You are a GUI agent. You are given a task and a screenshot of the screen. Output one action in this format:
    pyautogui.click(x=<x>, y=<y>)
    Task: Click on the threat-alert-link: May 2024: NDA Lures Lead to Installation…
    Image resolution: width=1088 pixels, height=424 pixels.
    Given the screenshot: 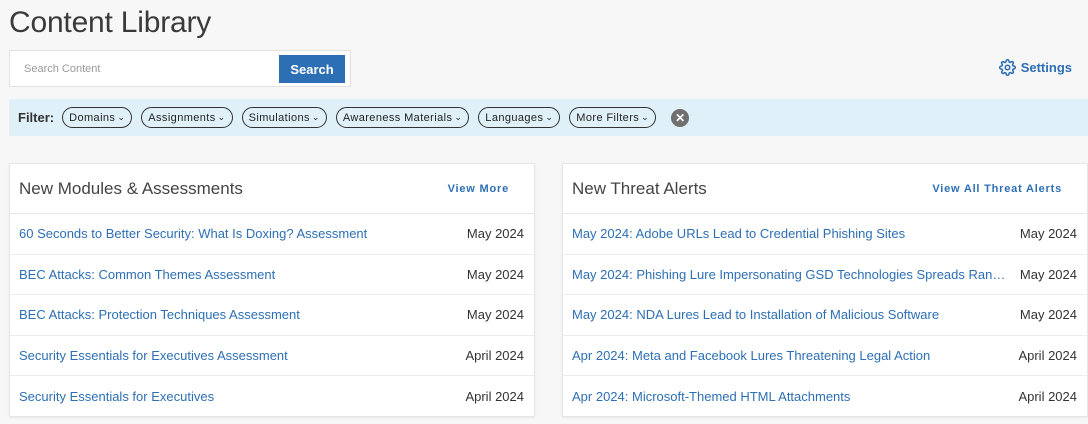 What is the action you would take?
    pyautogui.click(x=755, y=314)
    